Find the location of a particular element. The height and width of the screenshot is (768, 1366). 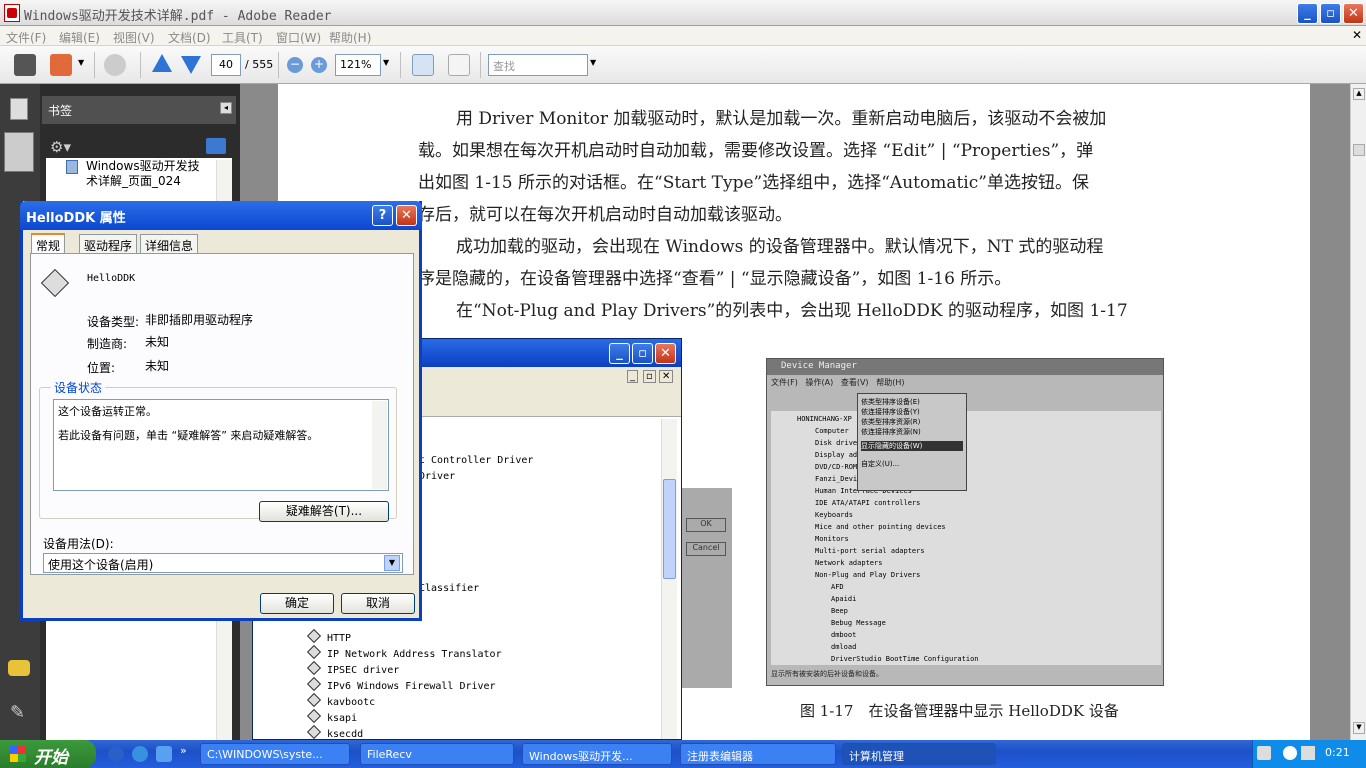

device-name: HelloDDK is located at coordinates (111, 278).